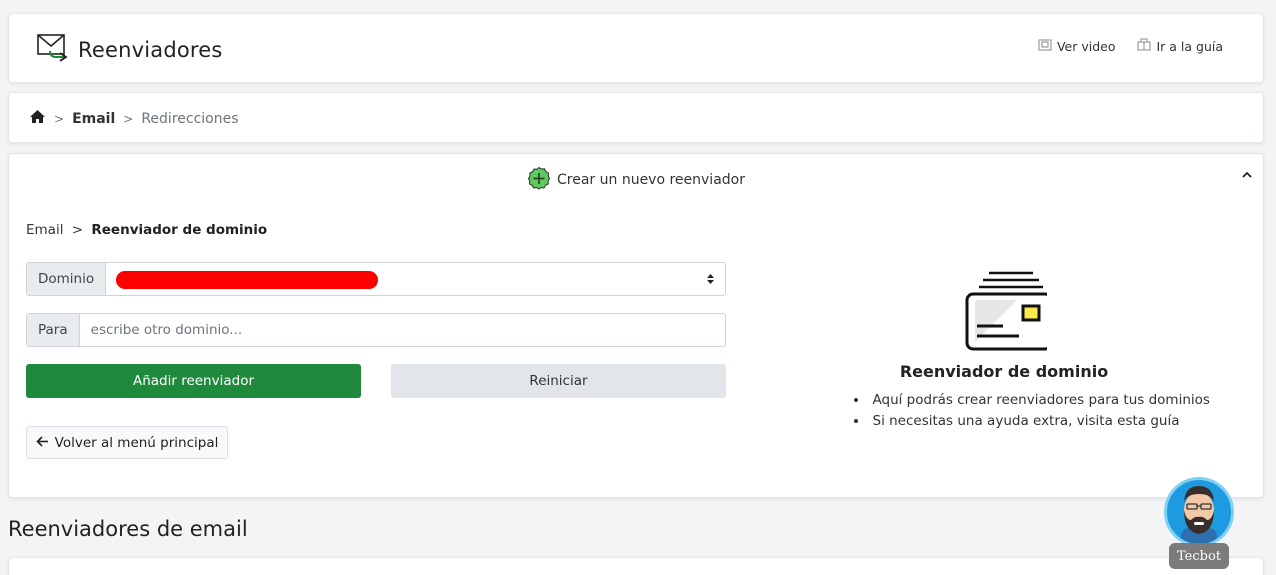 The image size is (1276, 575). Describe the element at coordinates (1004, 371) in the screenshot. I see `info-title: Reenviador de dominio` at that location.